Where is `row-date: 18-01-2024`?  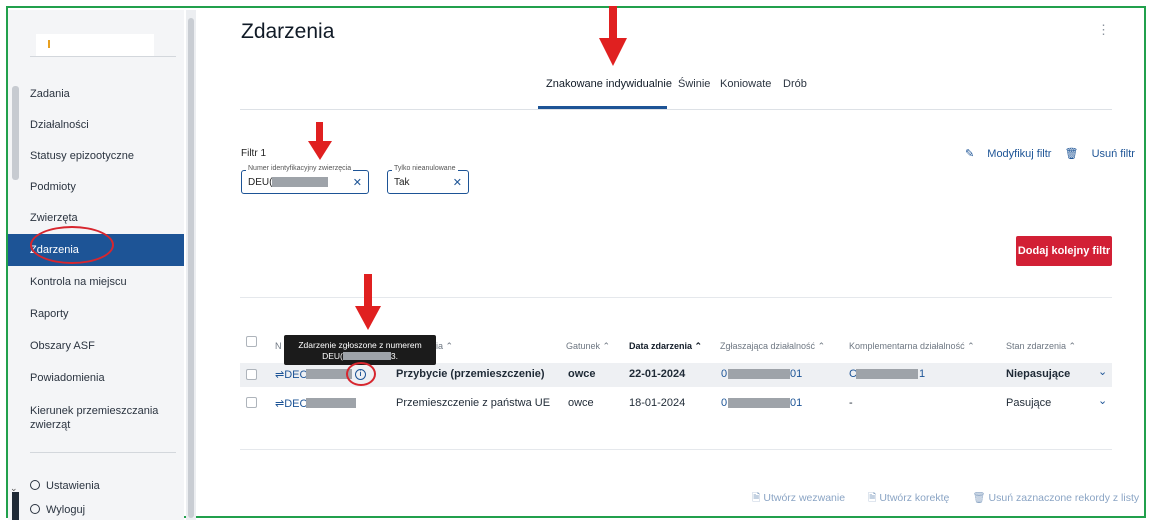
row-date: 18-01-2024 is located at coordinates (657, 403).